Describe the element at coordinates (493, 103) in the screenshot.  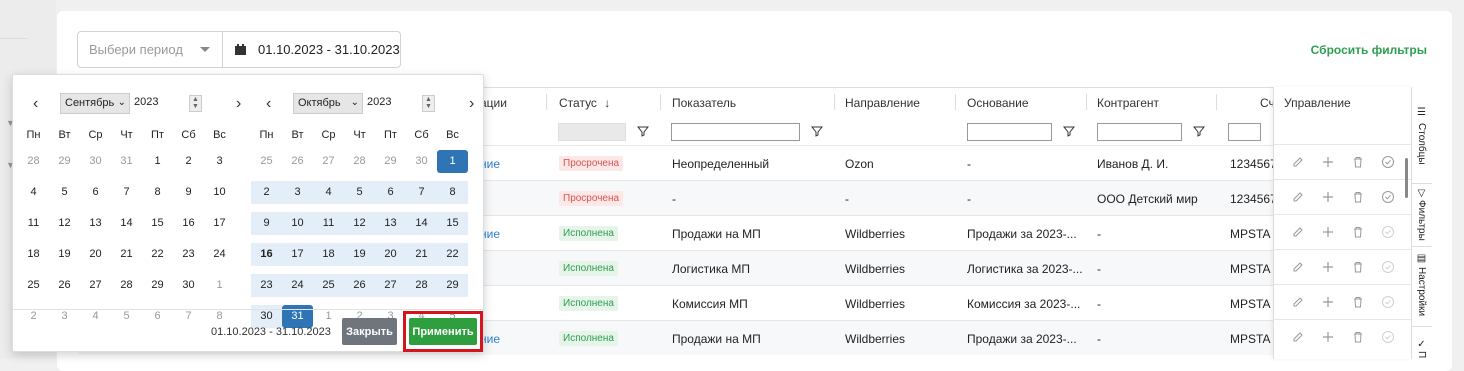
I see `column-header-operations: ации` at that location.